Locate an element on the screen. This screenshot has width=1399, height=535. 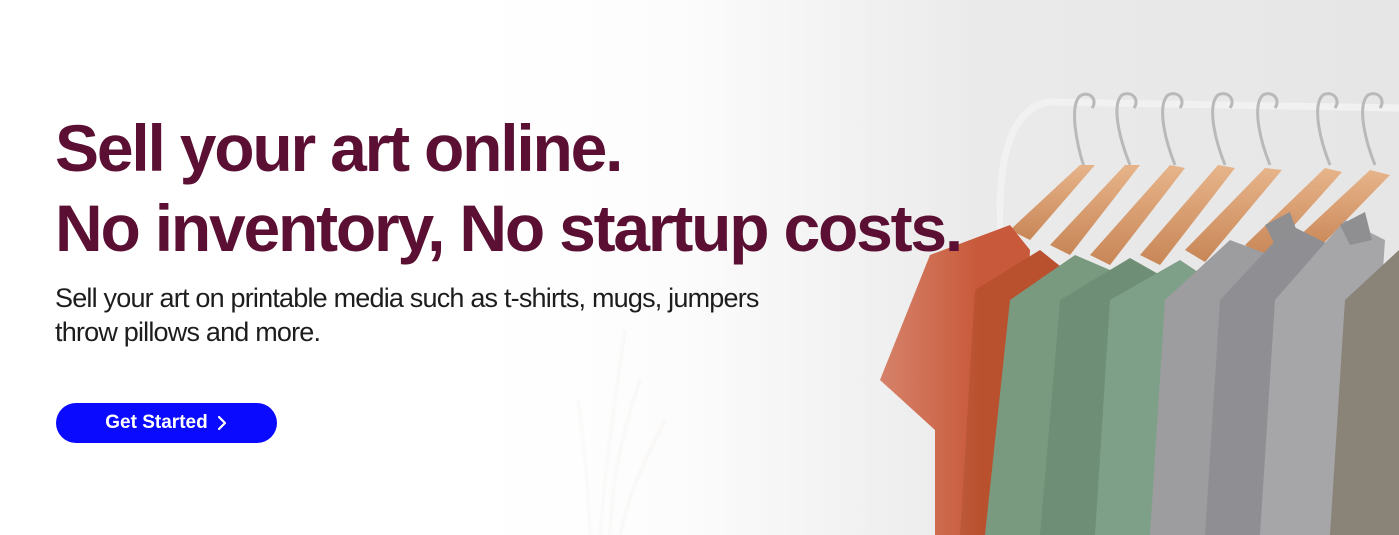
chevron-right-icon is located at coordinates (222, 423).